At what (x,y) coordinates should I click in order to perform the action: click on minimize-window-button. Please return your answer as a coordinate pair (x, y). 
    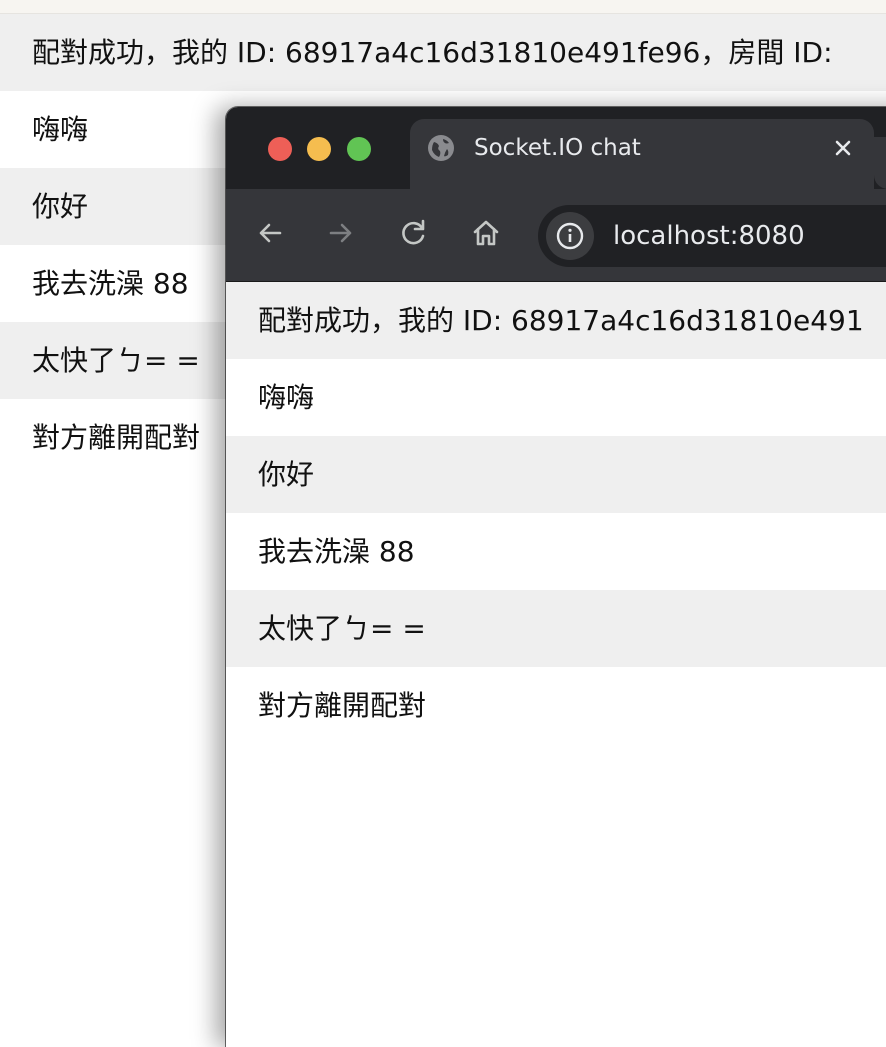
    Looking at the image, I should click on (319, 149).